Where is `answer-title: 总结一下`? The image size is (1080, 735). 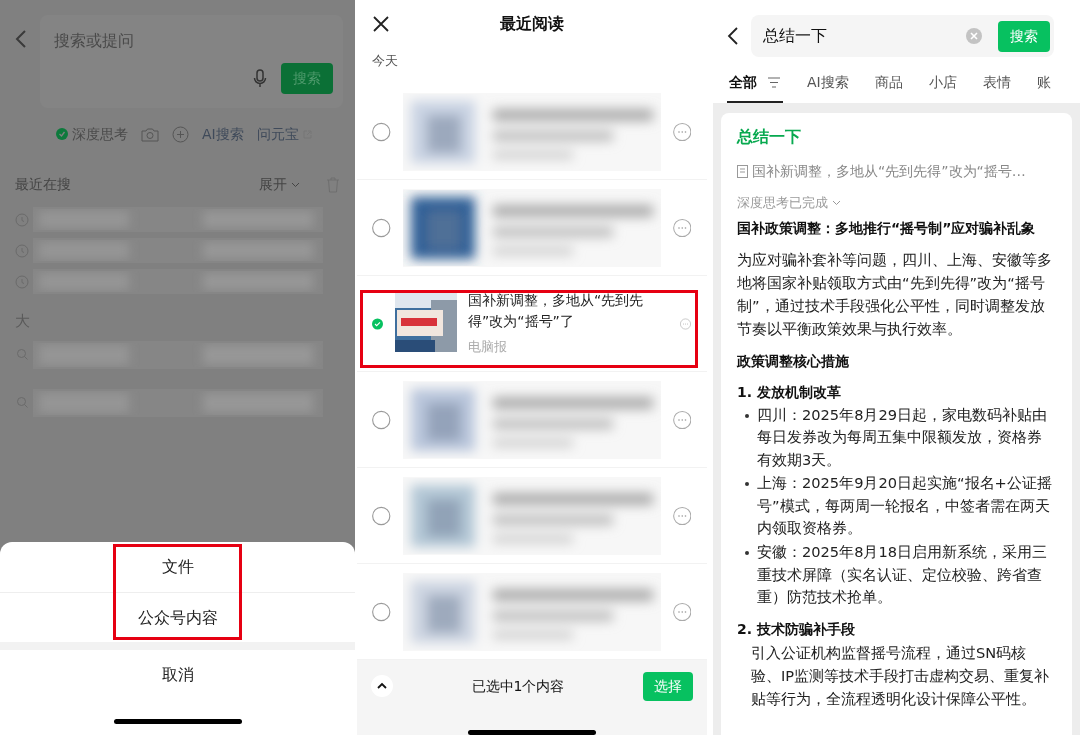 answer-title: 总结一下 is located at coordinates (769, 137).